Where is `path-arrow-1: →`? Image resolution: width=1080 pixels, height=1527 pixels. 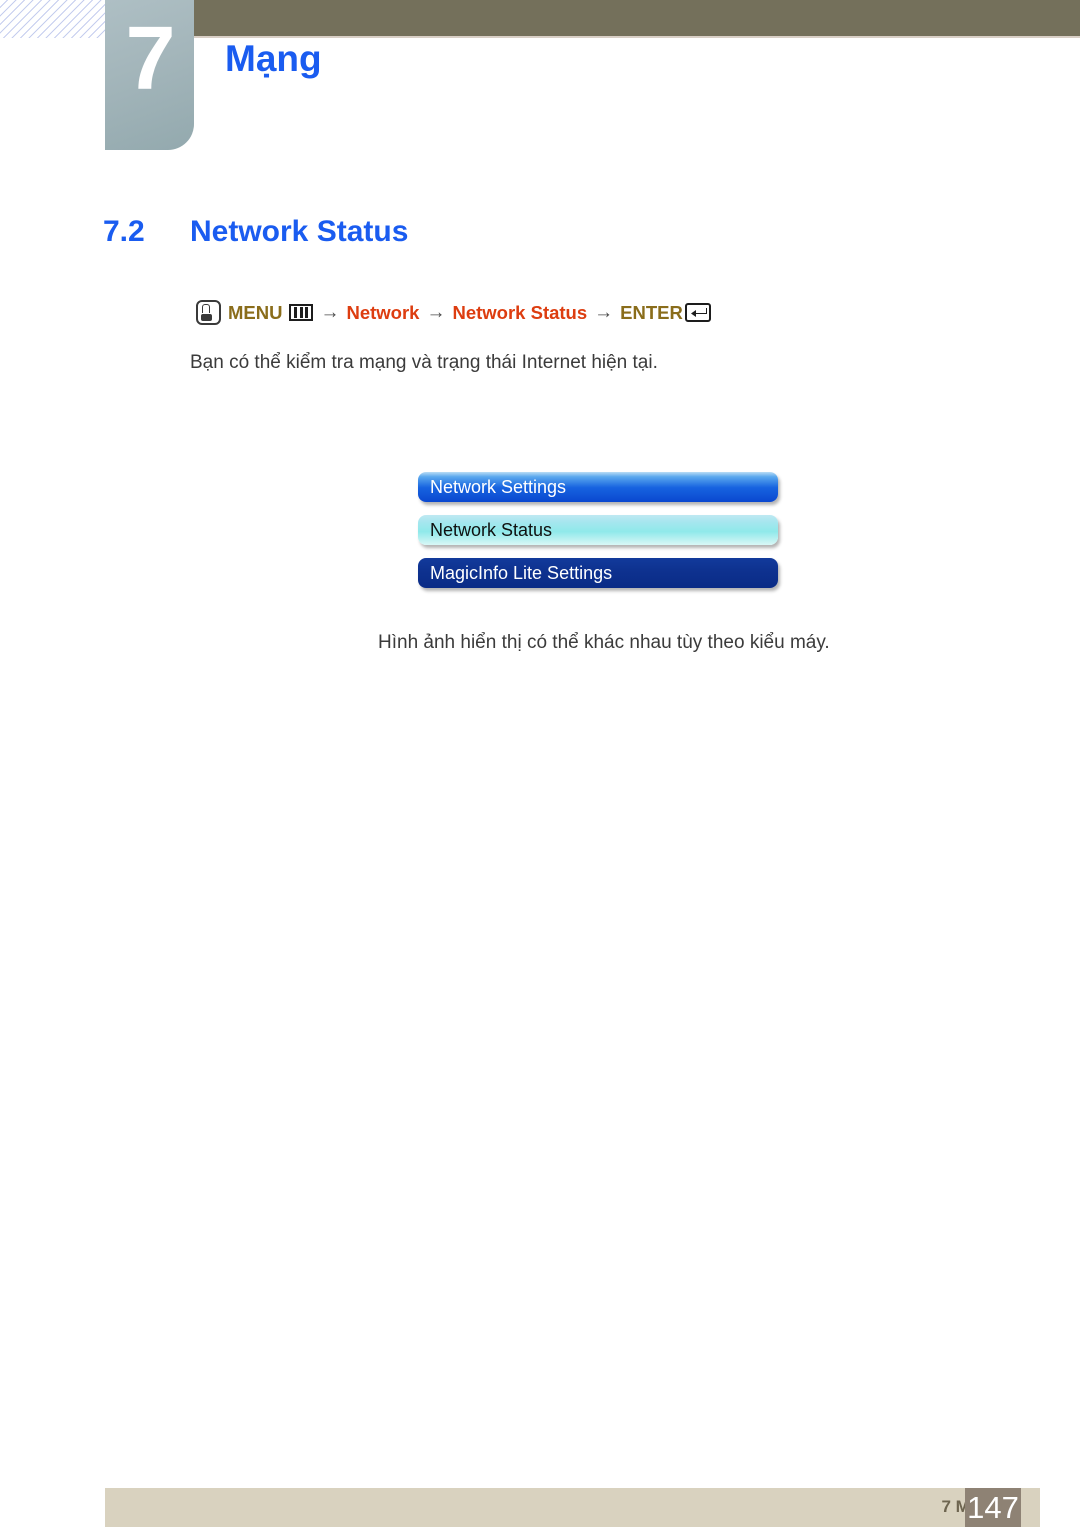
path-arrow-1: → is located at coordinates (330, 312).